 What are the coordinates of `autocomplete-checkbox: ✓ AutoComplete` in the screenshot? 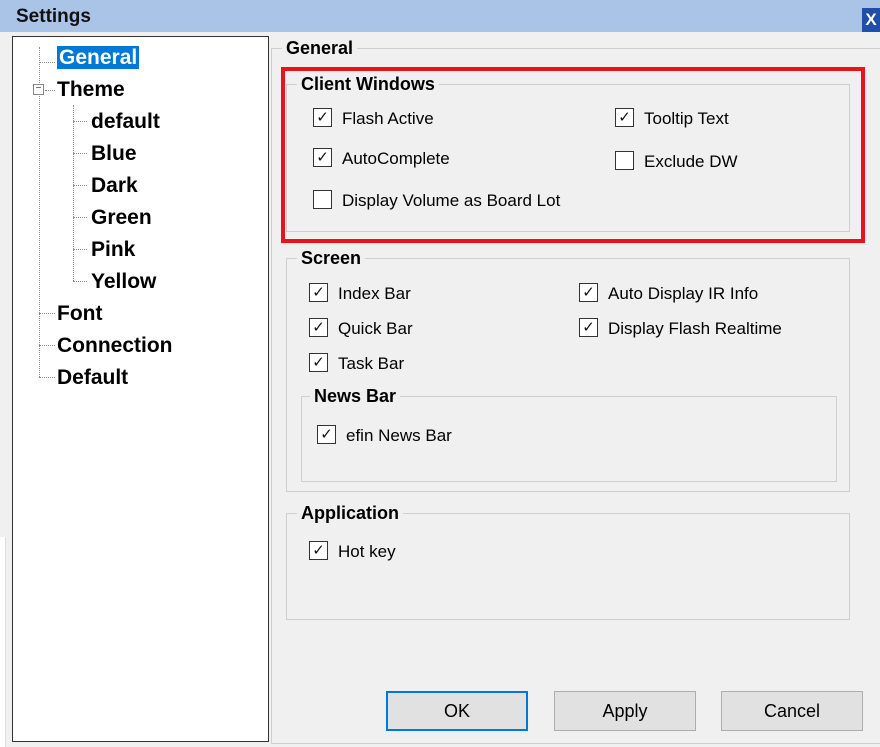 It's located at (381, 159).